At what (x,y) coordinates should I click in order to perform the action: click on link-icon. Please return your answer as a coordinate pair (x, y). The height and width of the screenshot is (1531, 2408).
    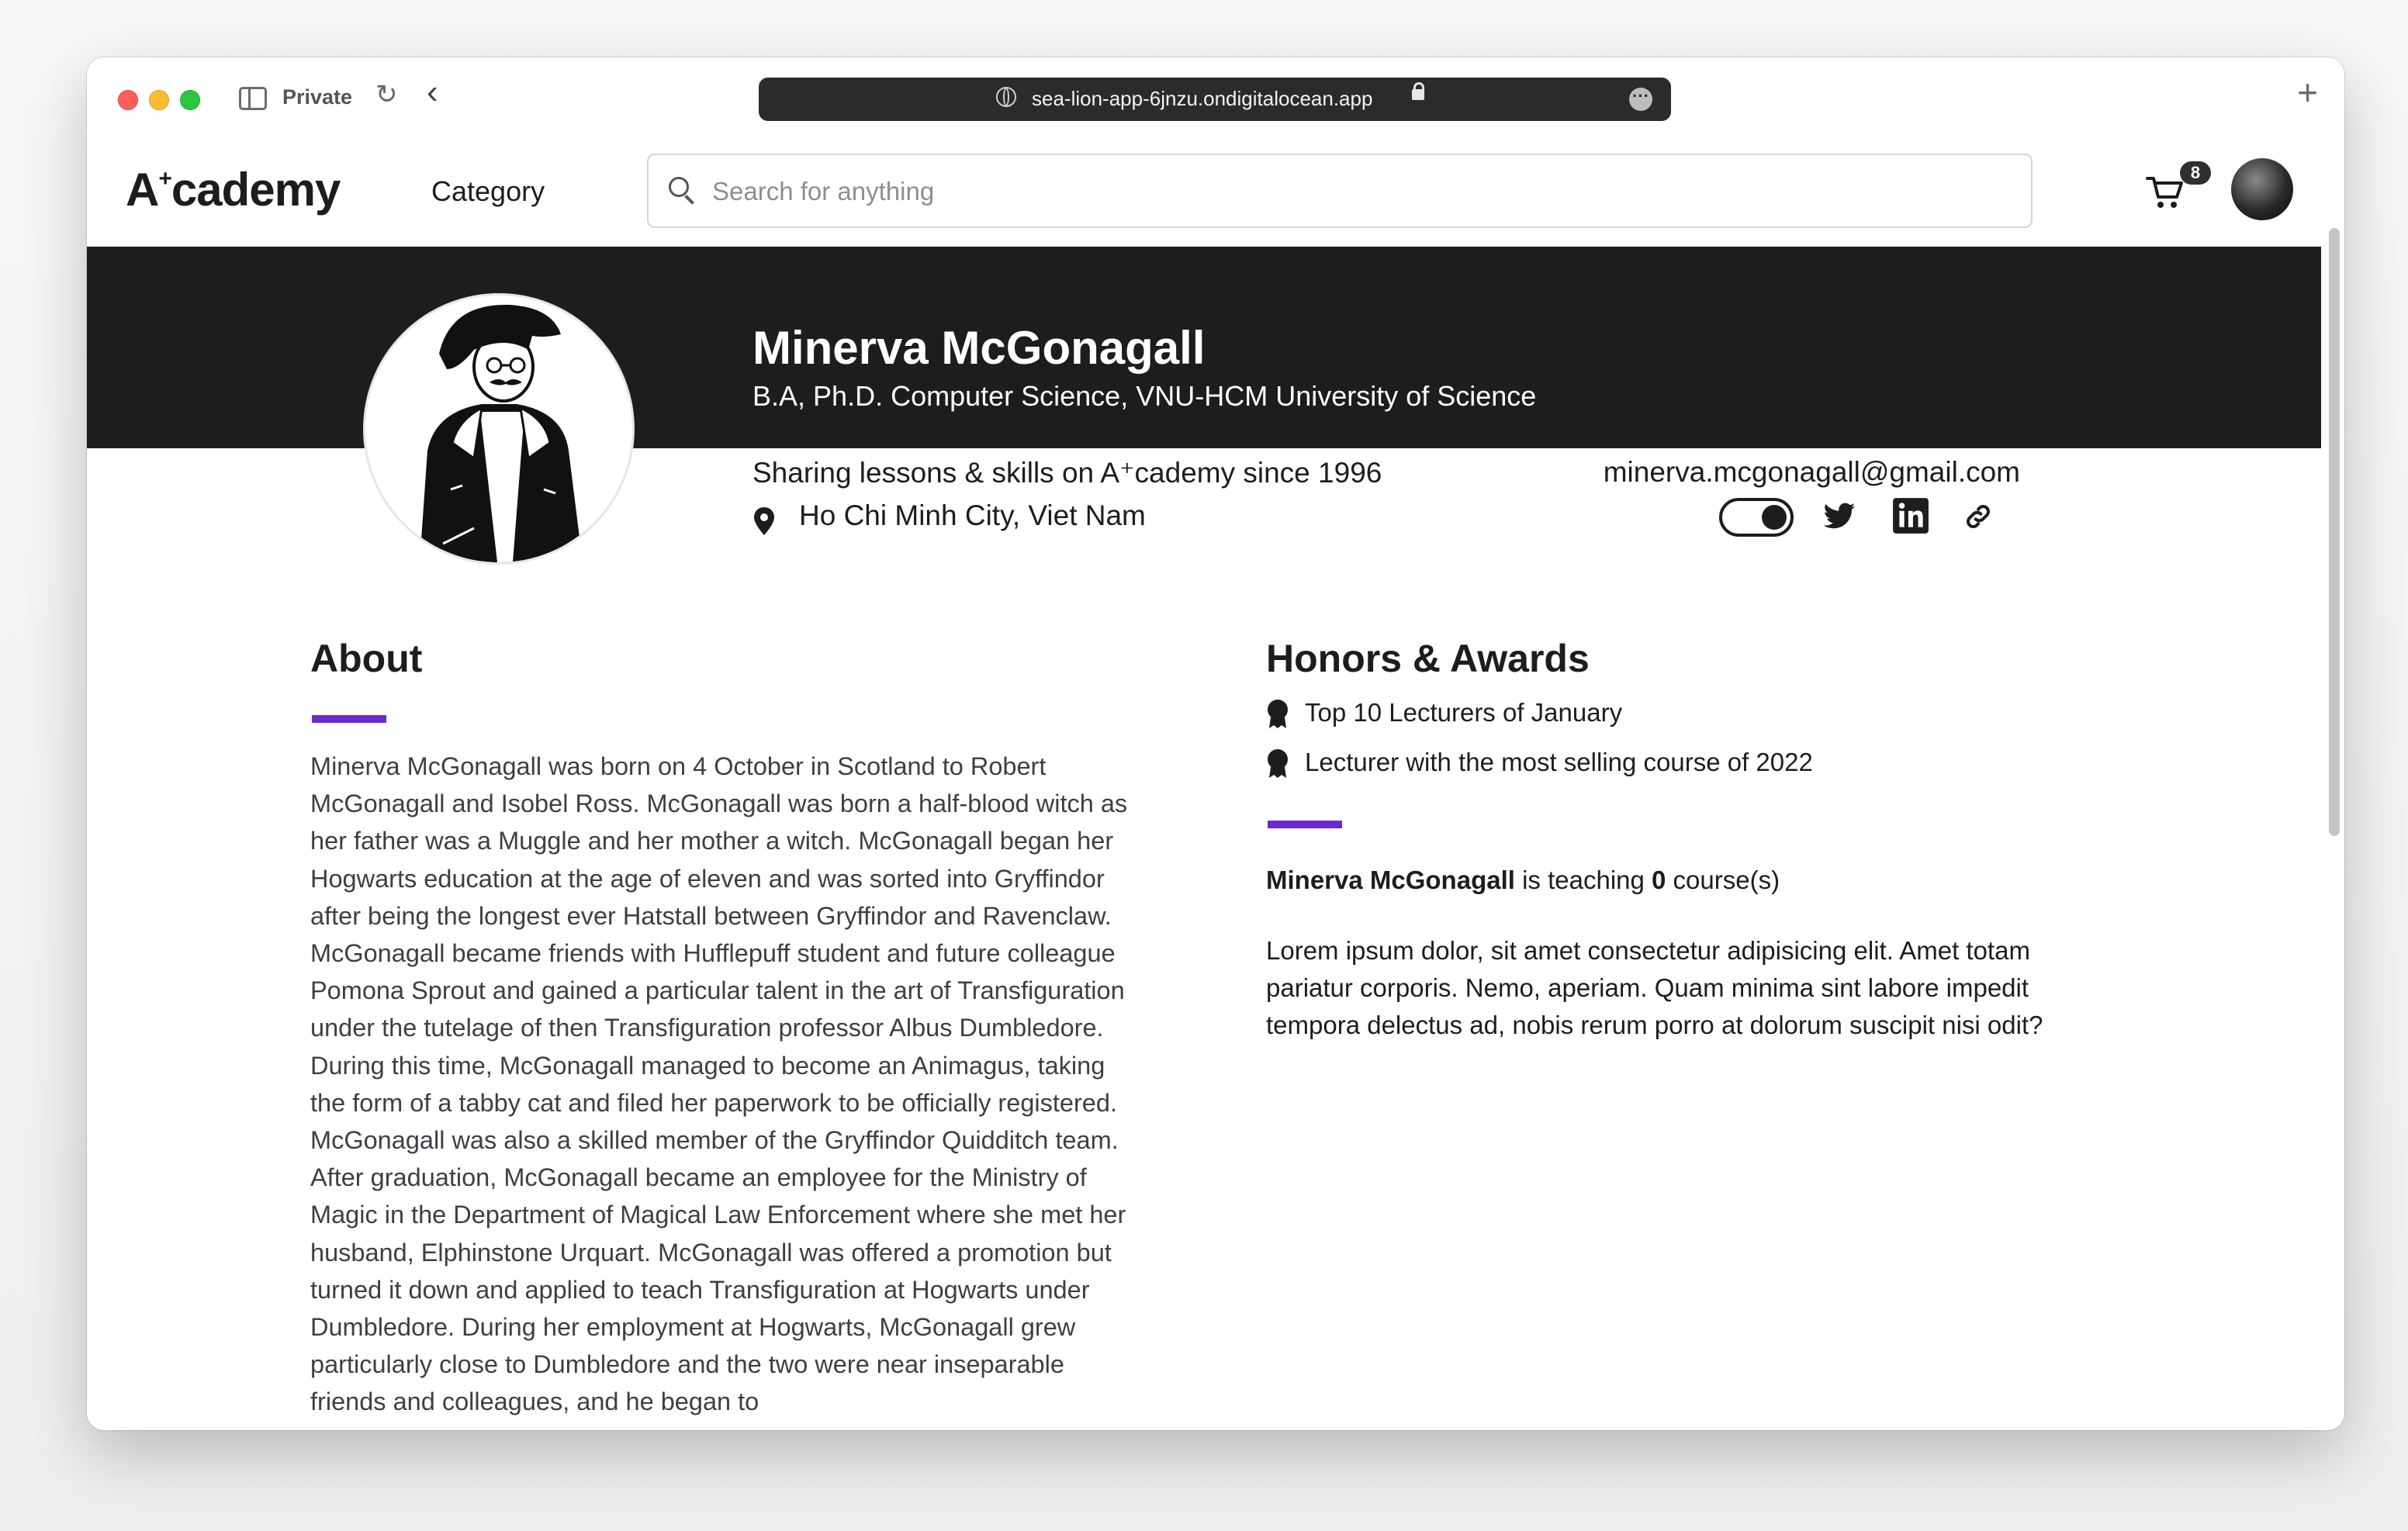
    Looking at the image, I should click on (1978, 516).